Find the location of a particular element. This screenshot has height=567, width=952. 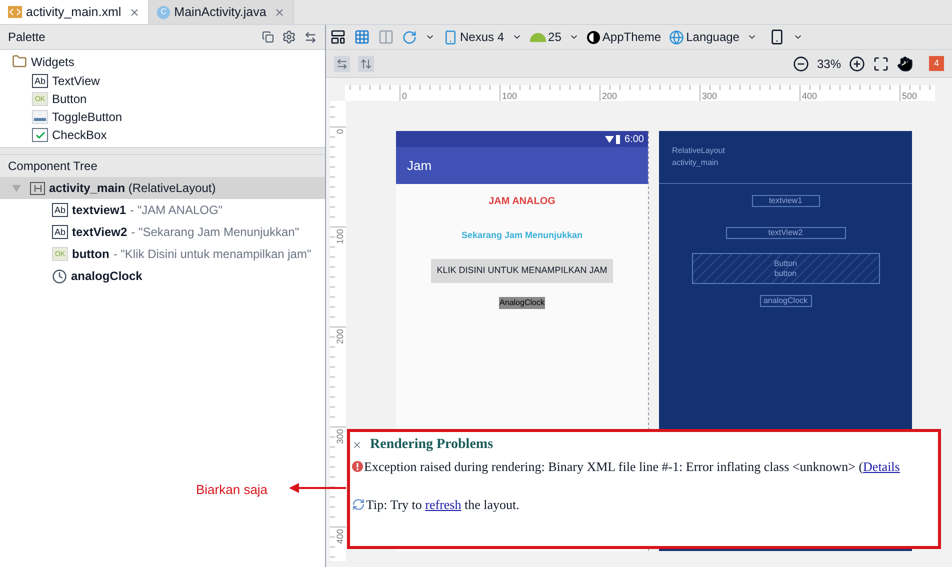

relative-layout-icon is located at coordinates (37, 188).